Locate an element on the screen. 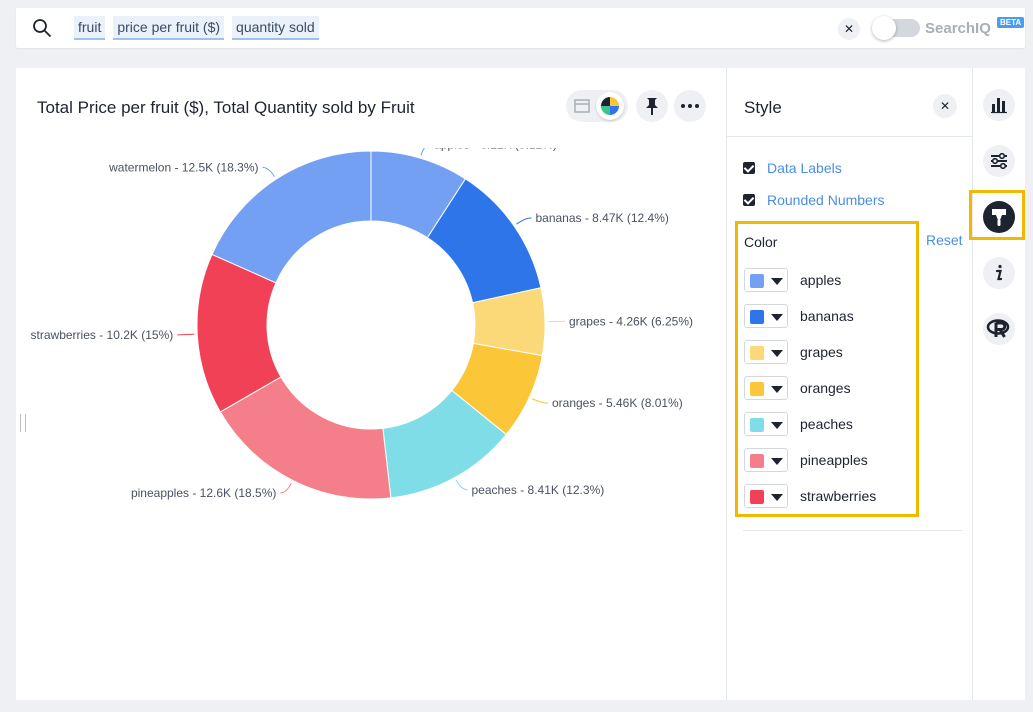  data-labels-checkbox is located at coordinates (749, 168).